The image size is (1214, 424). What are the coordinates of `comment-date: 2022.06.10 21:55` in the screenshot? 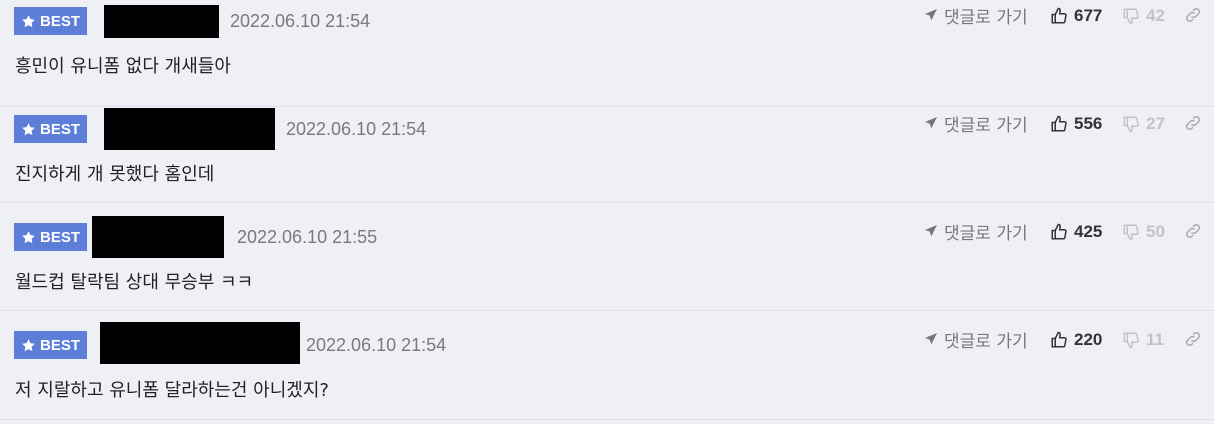 It's located at (307, 237).